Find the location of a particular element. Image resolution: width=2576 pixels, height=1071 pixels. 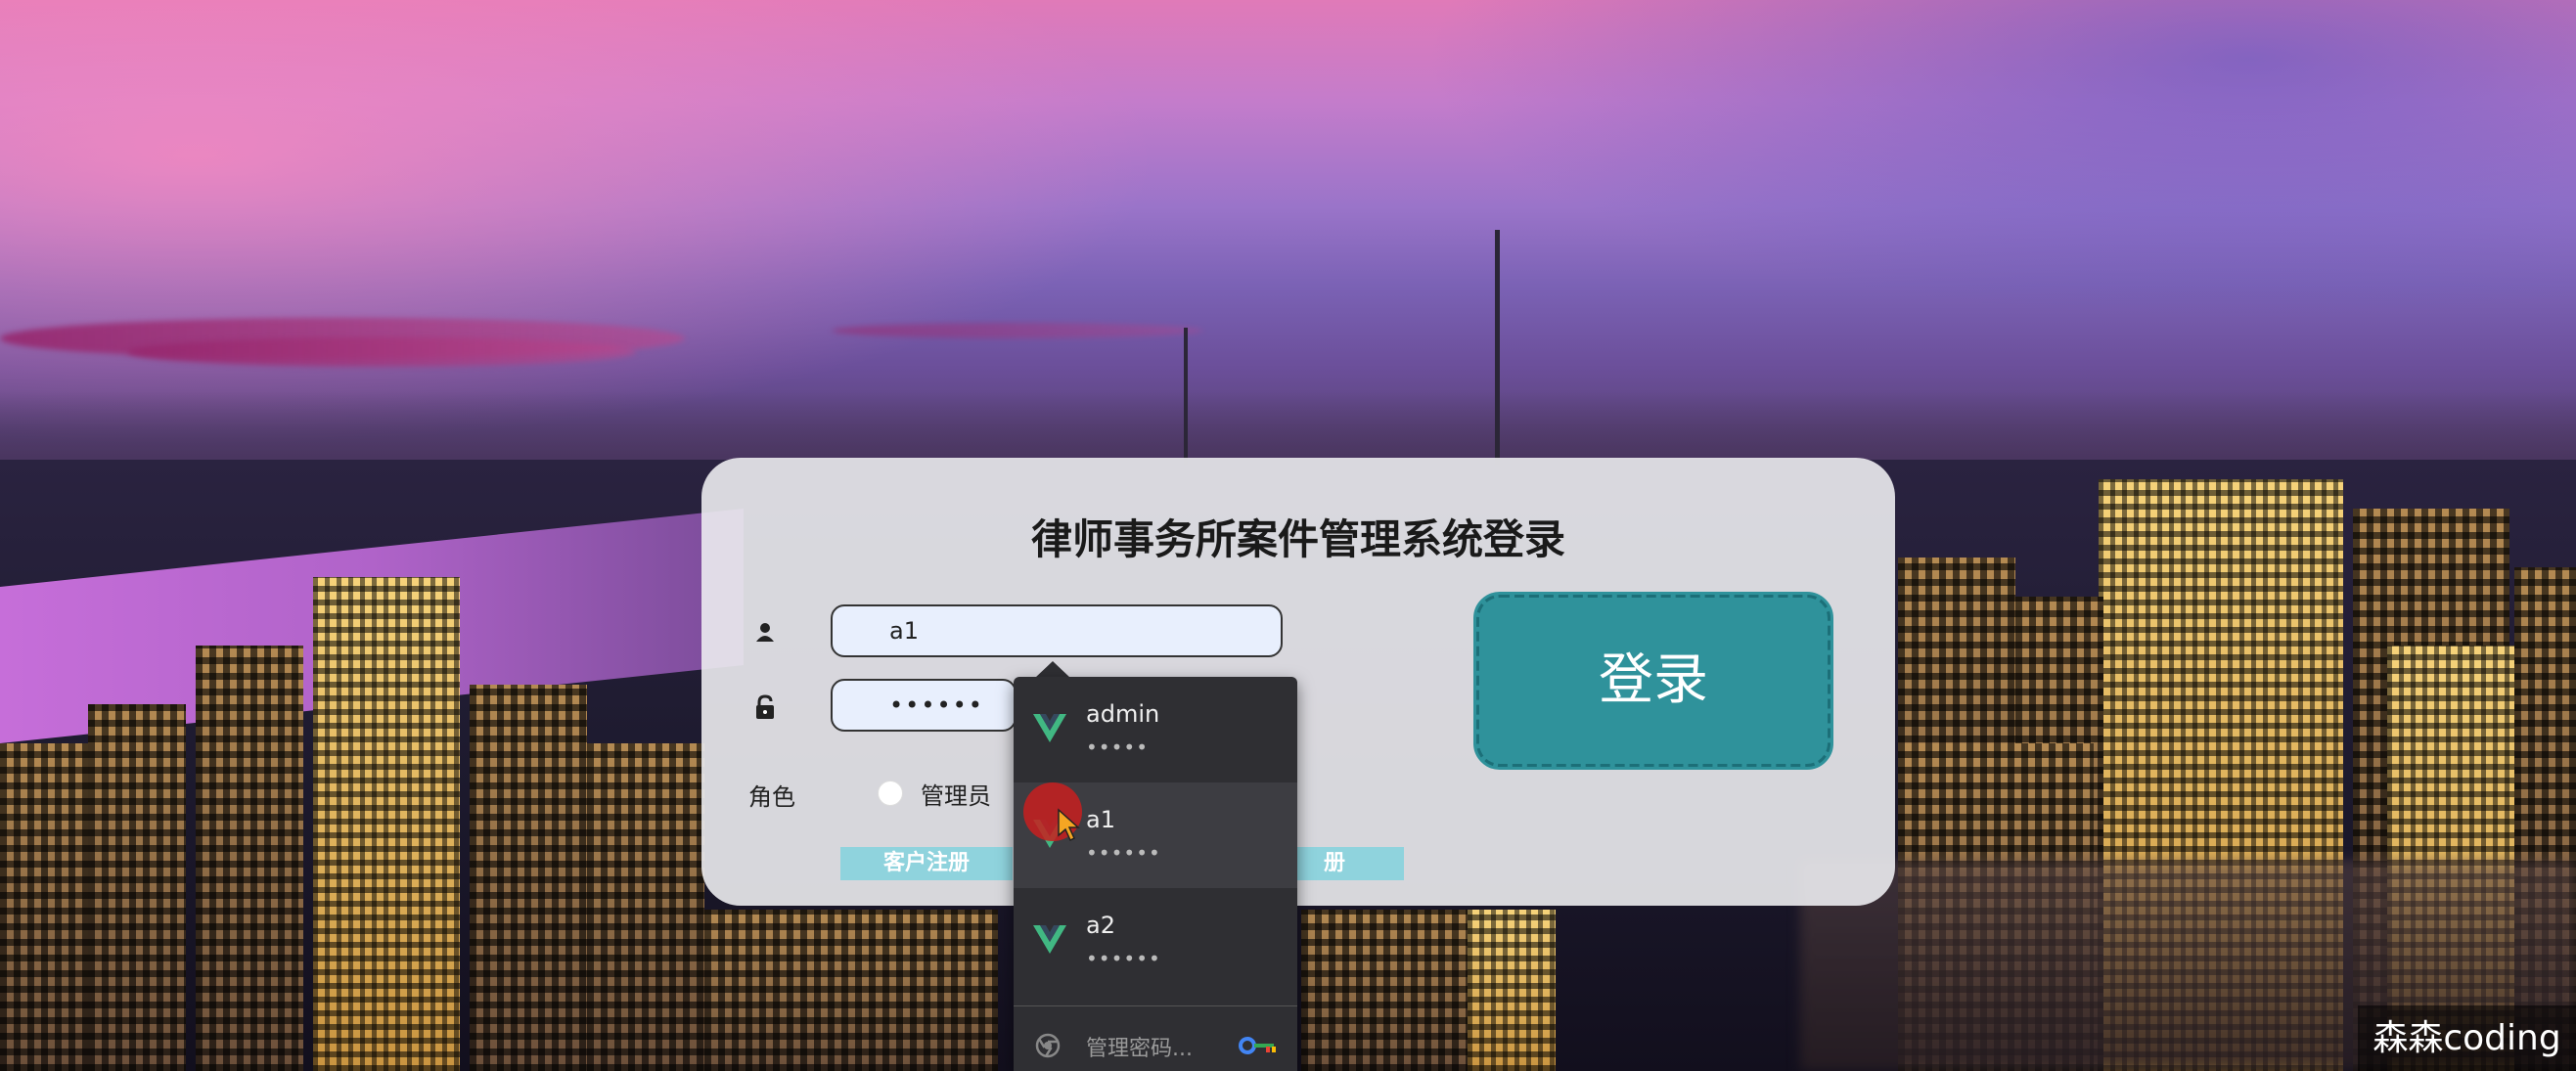

lock-icon is located at coordinates (765, 706).